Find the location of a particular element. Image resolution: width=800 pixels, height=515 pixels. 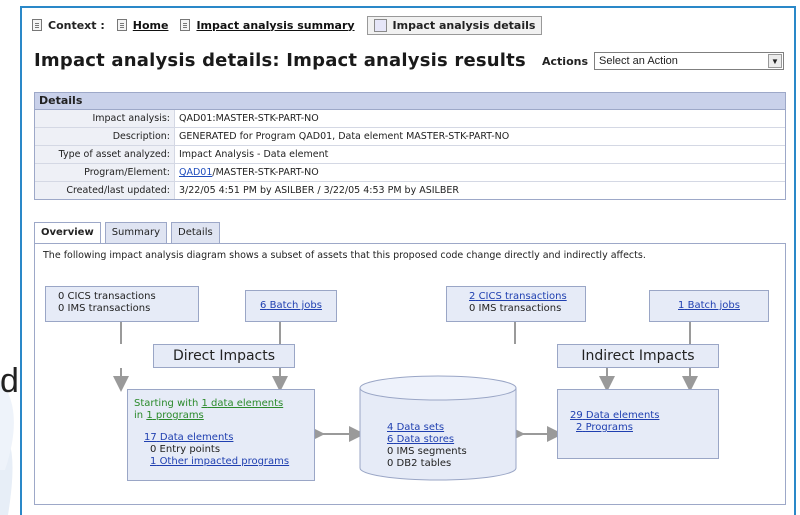

indirect-batch-box: 1 Batch jobs is located at coordinates (709, 306).